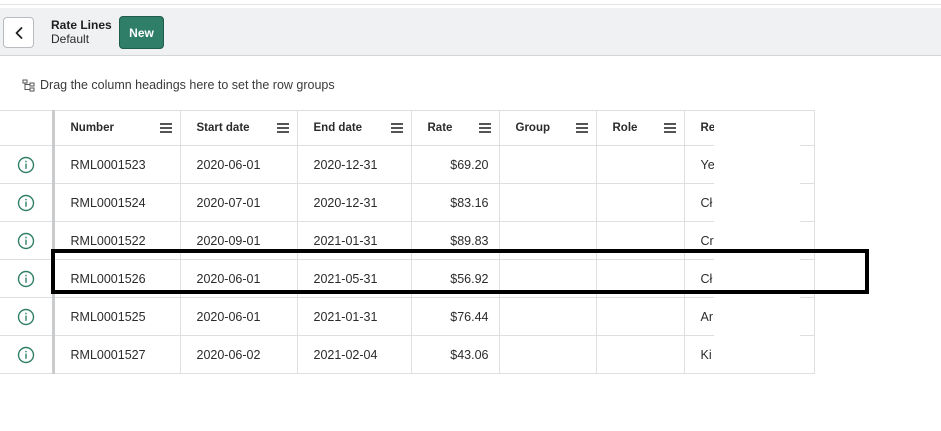 Image resolution: width=941 pixels, height=431 pixels. Describe the element at coordinates (455, 128) in the screenshot. I see `column-header-rate: Rate` at that location.